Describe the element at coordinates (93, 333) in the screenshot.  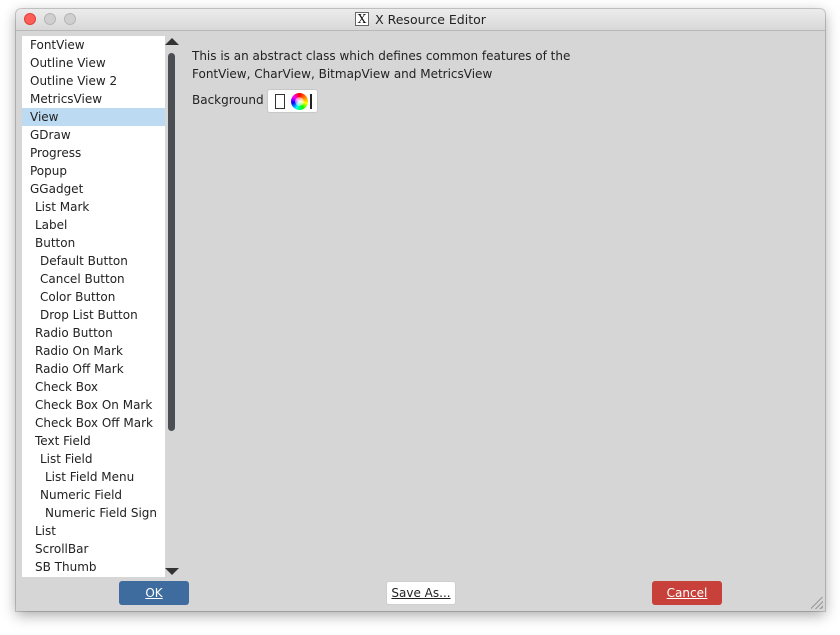
I see `list-item: Radio Button` at that location.